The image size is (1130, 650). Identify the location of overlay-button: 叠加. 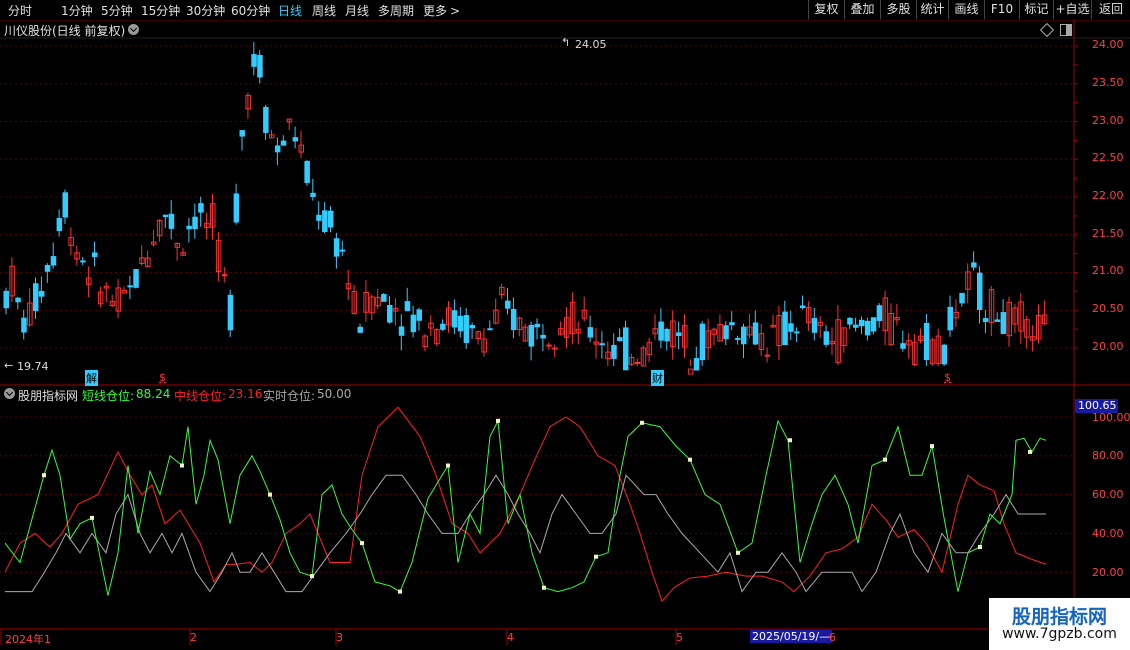
(862, 9).